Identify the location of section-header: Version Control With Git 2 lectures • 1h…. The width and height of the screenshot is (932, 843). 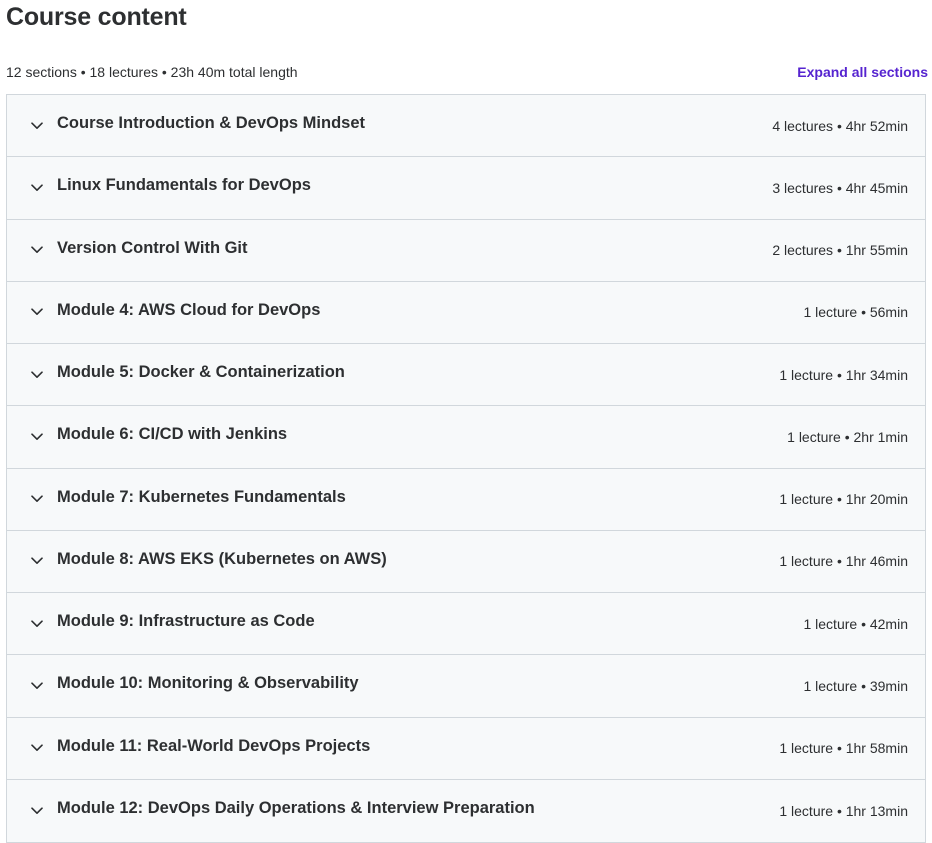
(466, 250).